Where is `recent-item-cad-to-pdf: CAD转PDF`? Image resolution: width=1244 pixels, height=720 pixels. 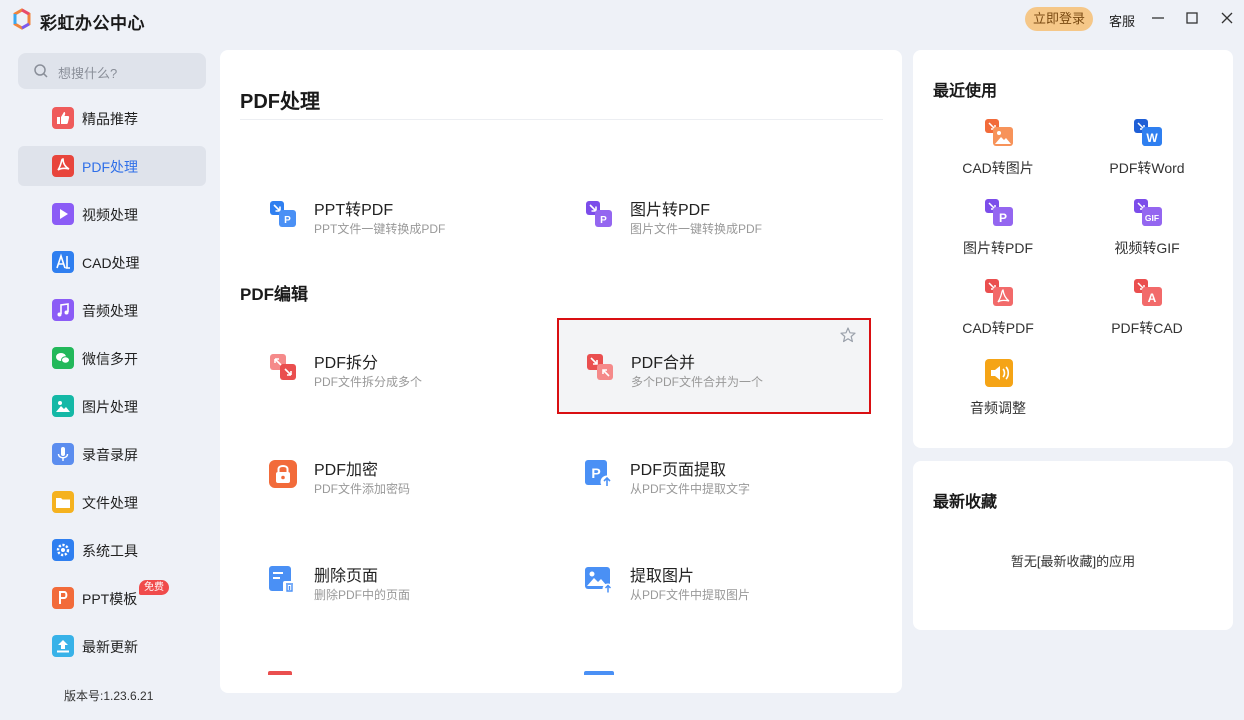 recent-item-cad-to-pdf: CAD转PDF is located at coordinates (998, 313).